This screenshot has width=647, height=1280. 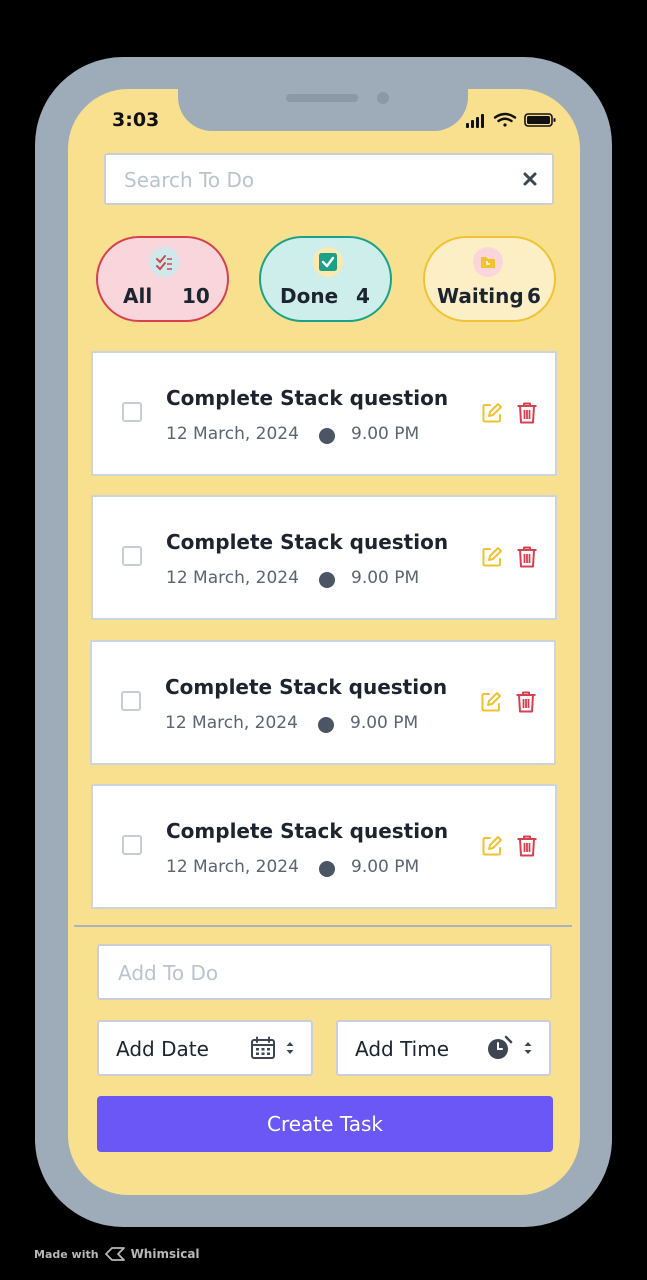 What do you see at coordinates (489, 279) in the screenshot?
I see `filter-waiting: Waiting 6` at bounding box center [489, 279].